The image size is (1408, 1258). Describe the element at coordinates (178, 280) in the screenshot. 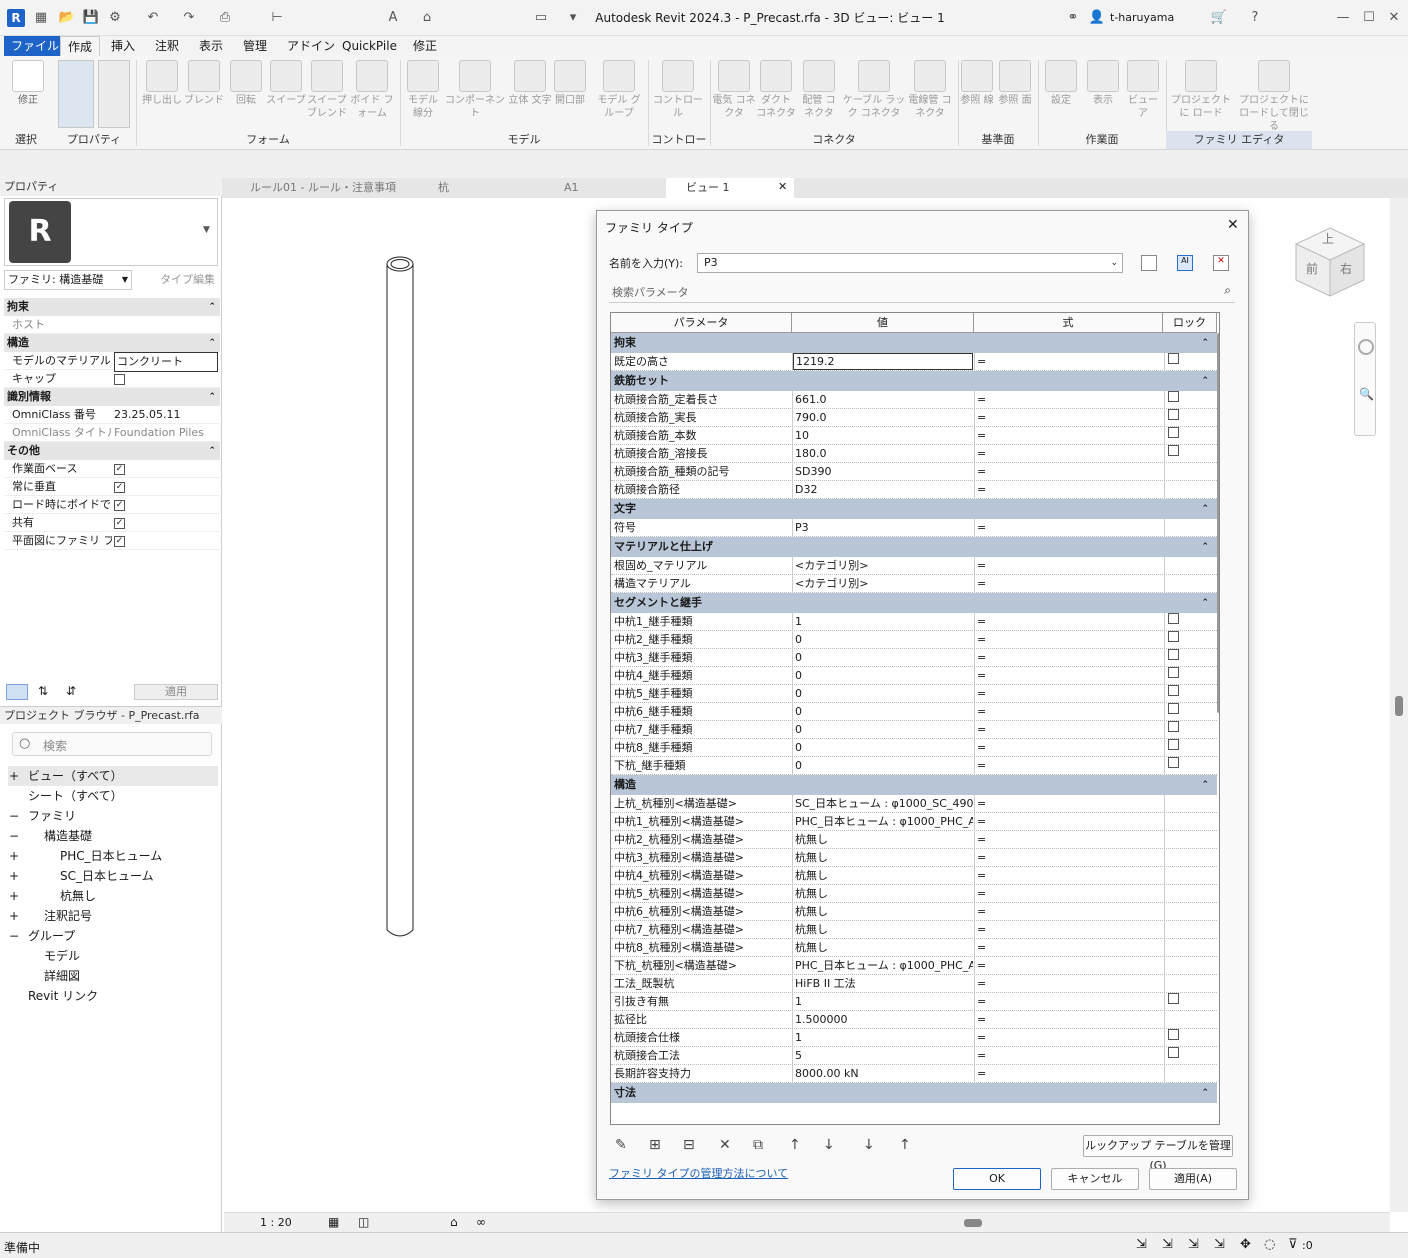

I see `edit-type-button: タイプ編集` at that location.